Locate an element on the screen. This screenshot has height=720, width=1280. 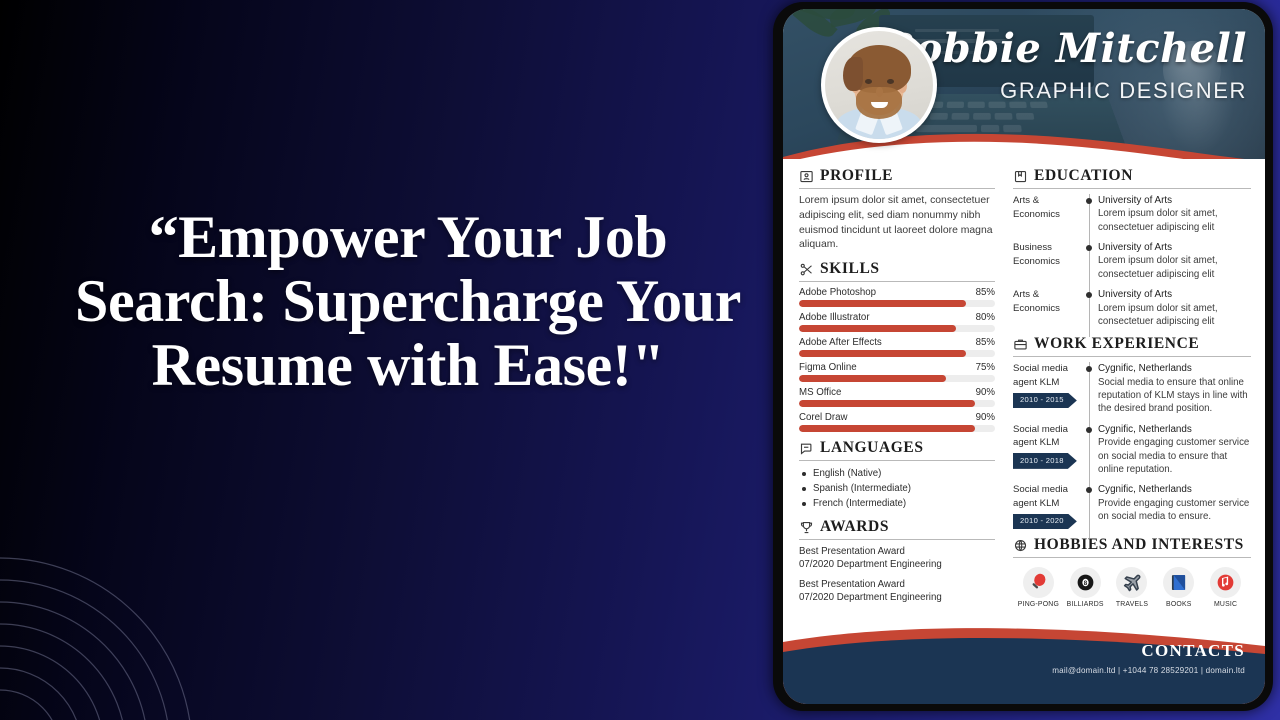
skill-item: Figma Online 75% is located at coordinates (897, 372).